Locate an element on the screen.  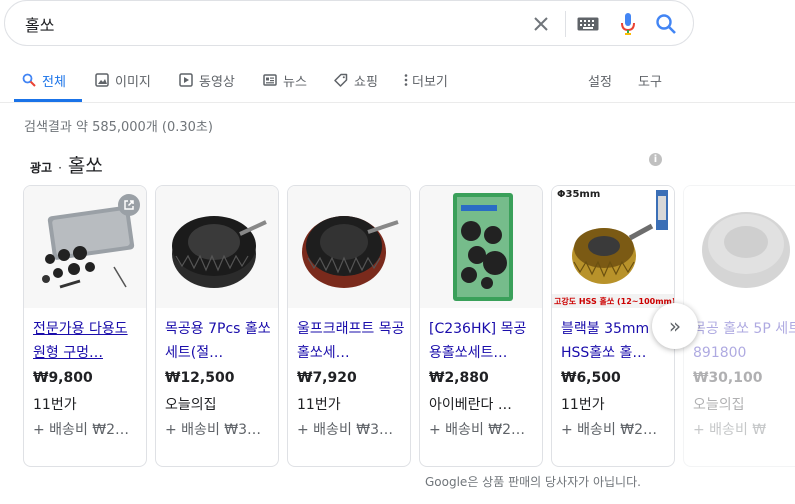
ad-label: 광고 is located at coordinates (41, 168).